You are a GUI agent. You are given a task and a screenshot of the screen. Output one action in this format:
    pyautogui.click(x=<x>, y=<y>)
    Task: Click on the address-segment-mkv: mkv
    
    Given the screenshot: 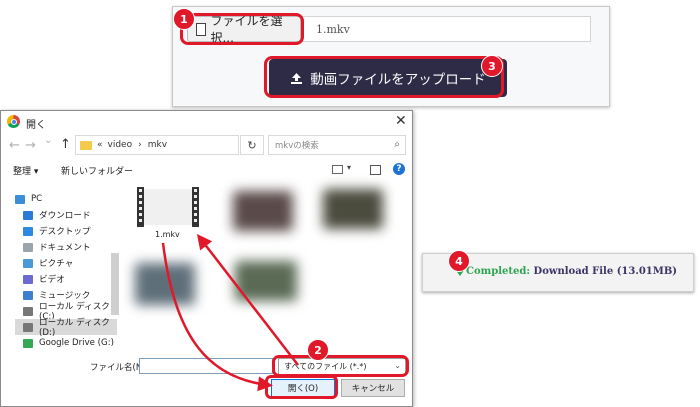 What is the action you would take?
    pyautogui.click(x=157, y=145)
    